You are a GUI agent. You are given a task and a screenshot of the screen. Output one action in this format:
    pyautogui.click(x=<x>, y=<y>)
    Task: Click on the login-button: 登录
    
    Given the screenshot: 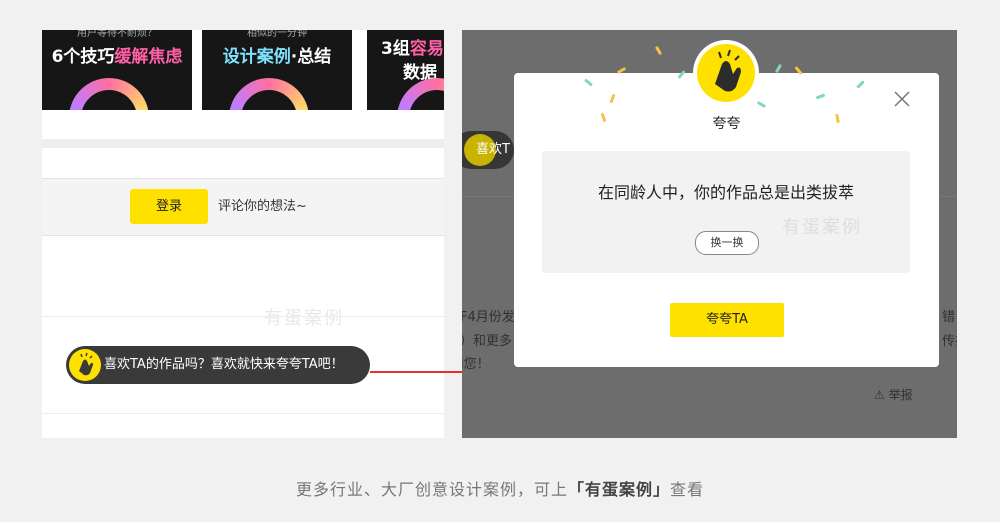 What is the action you would take?
    pyautogui.click(x=169, y=206)
    